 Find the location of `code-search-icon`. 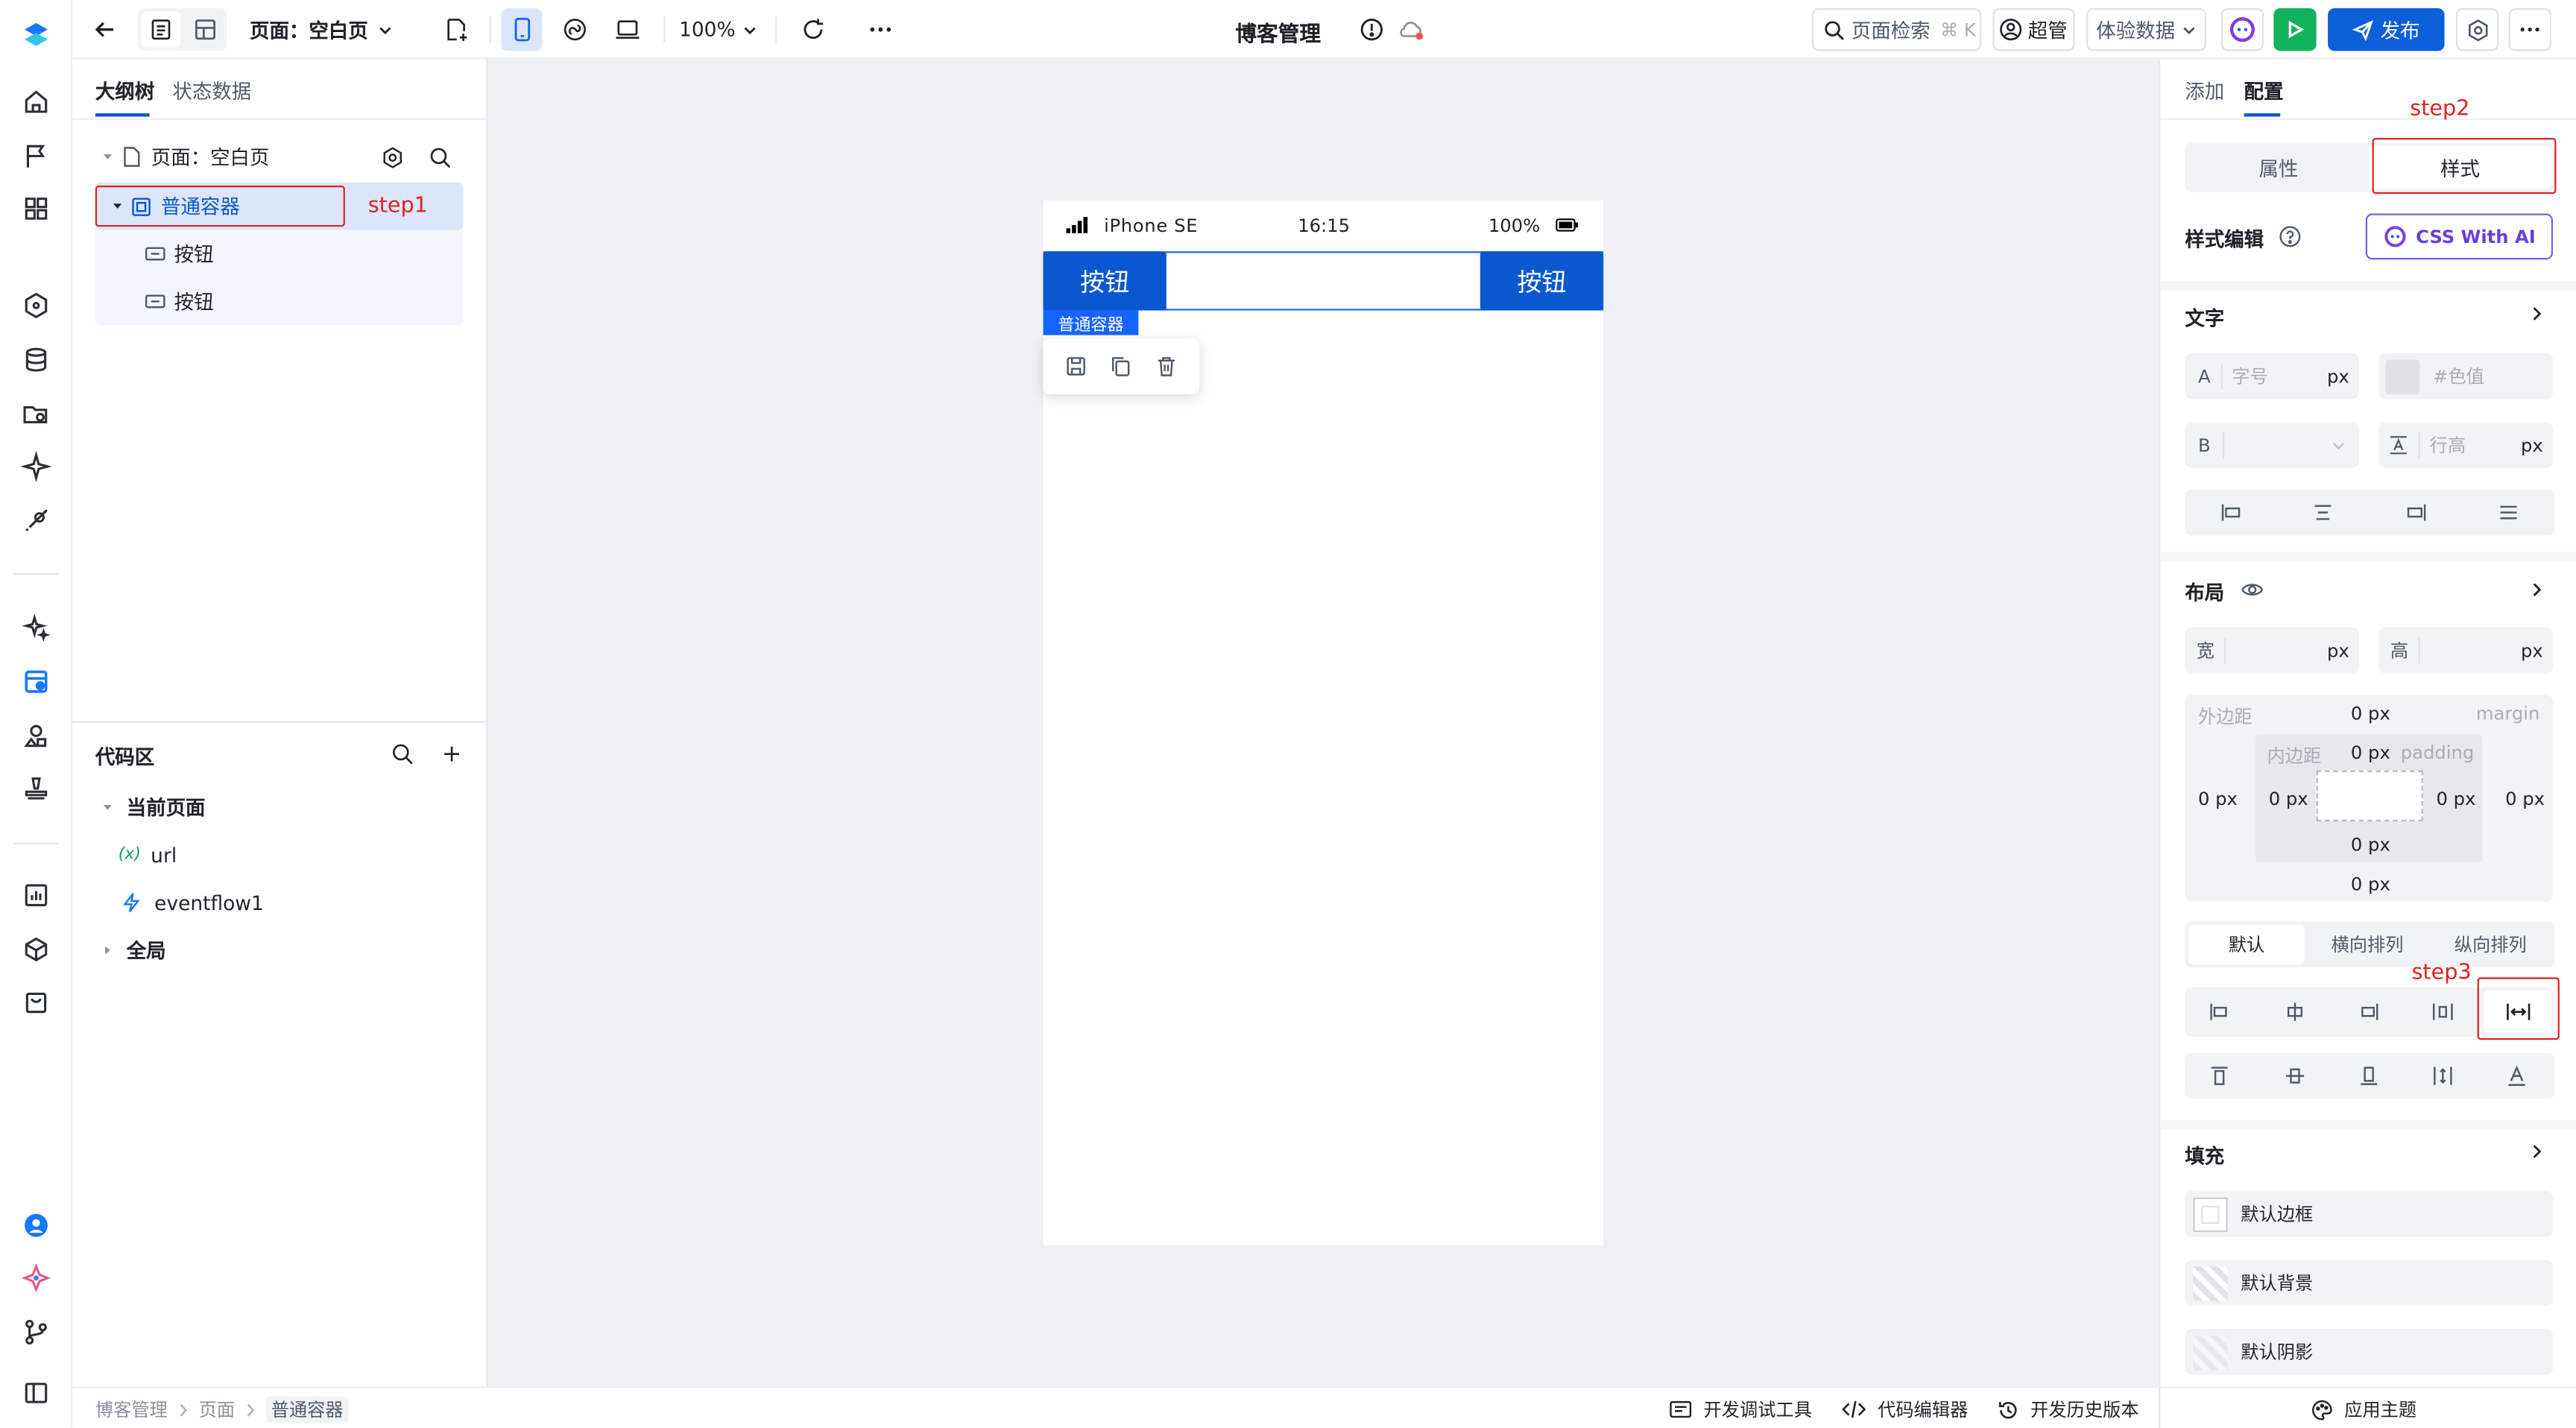

code-search-icon is located at coordinates (402, 753).